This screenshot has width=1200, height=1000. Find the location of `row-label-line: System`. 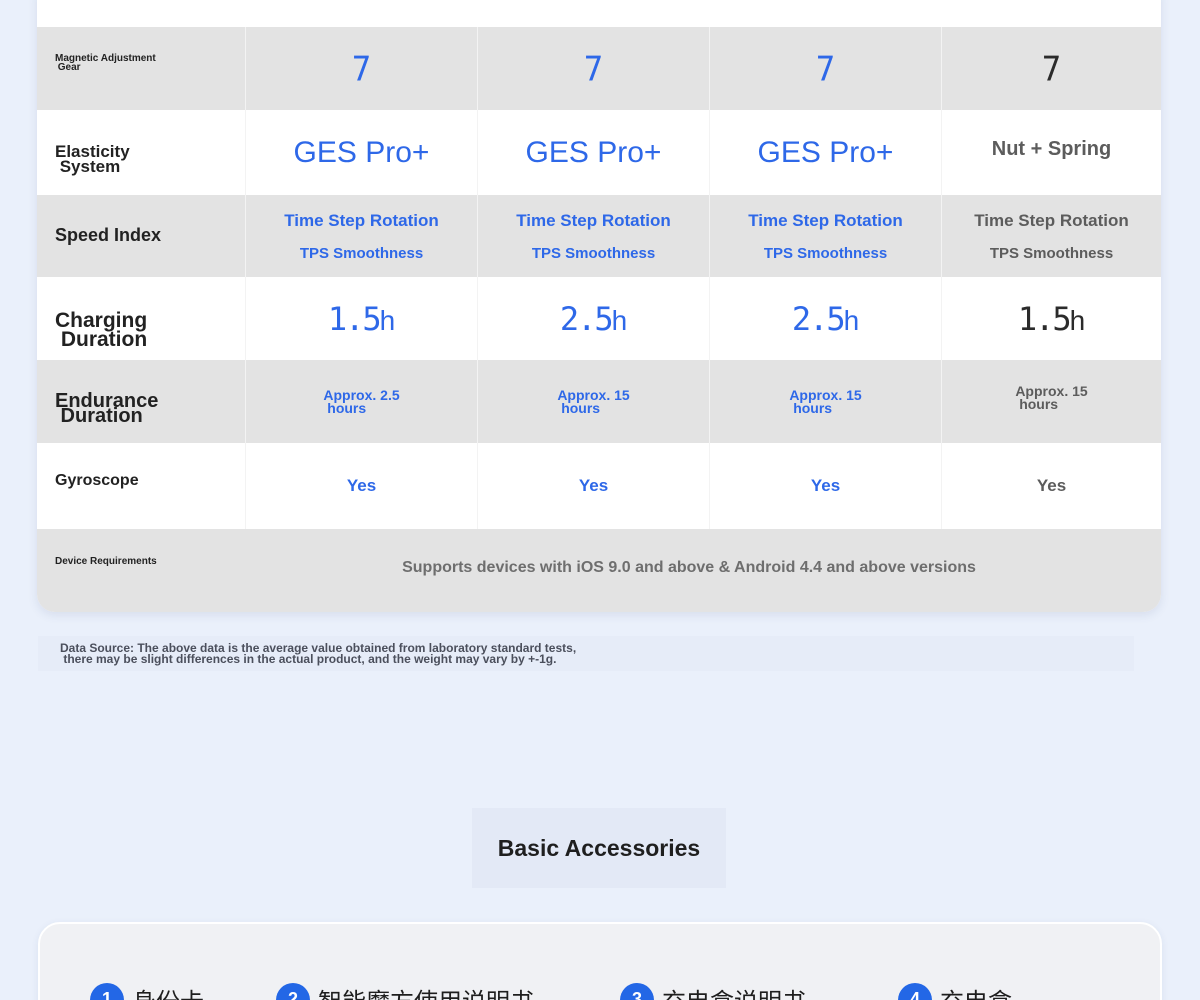

row-label-line: System is located at coordinates (88, 166).